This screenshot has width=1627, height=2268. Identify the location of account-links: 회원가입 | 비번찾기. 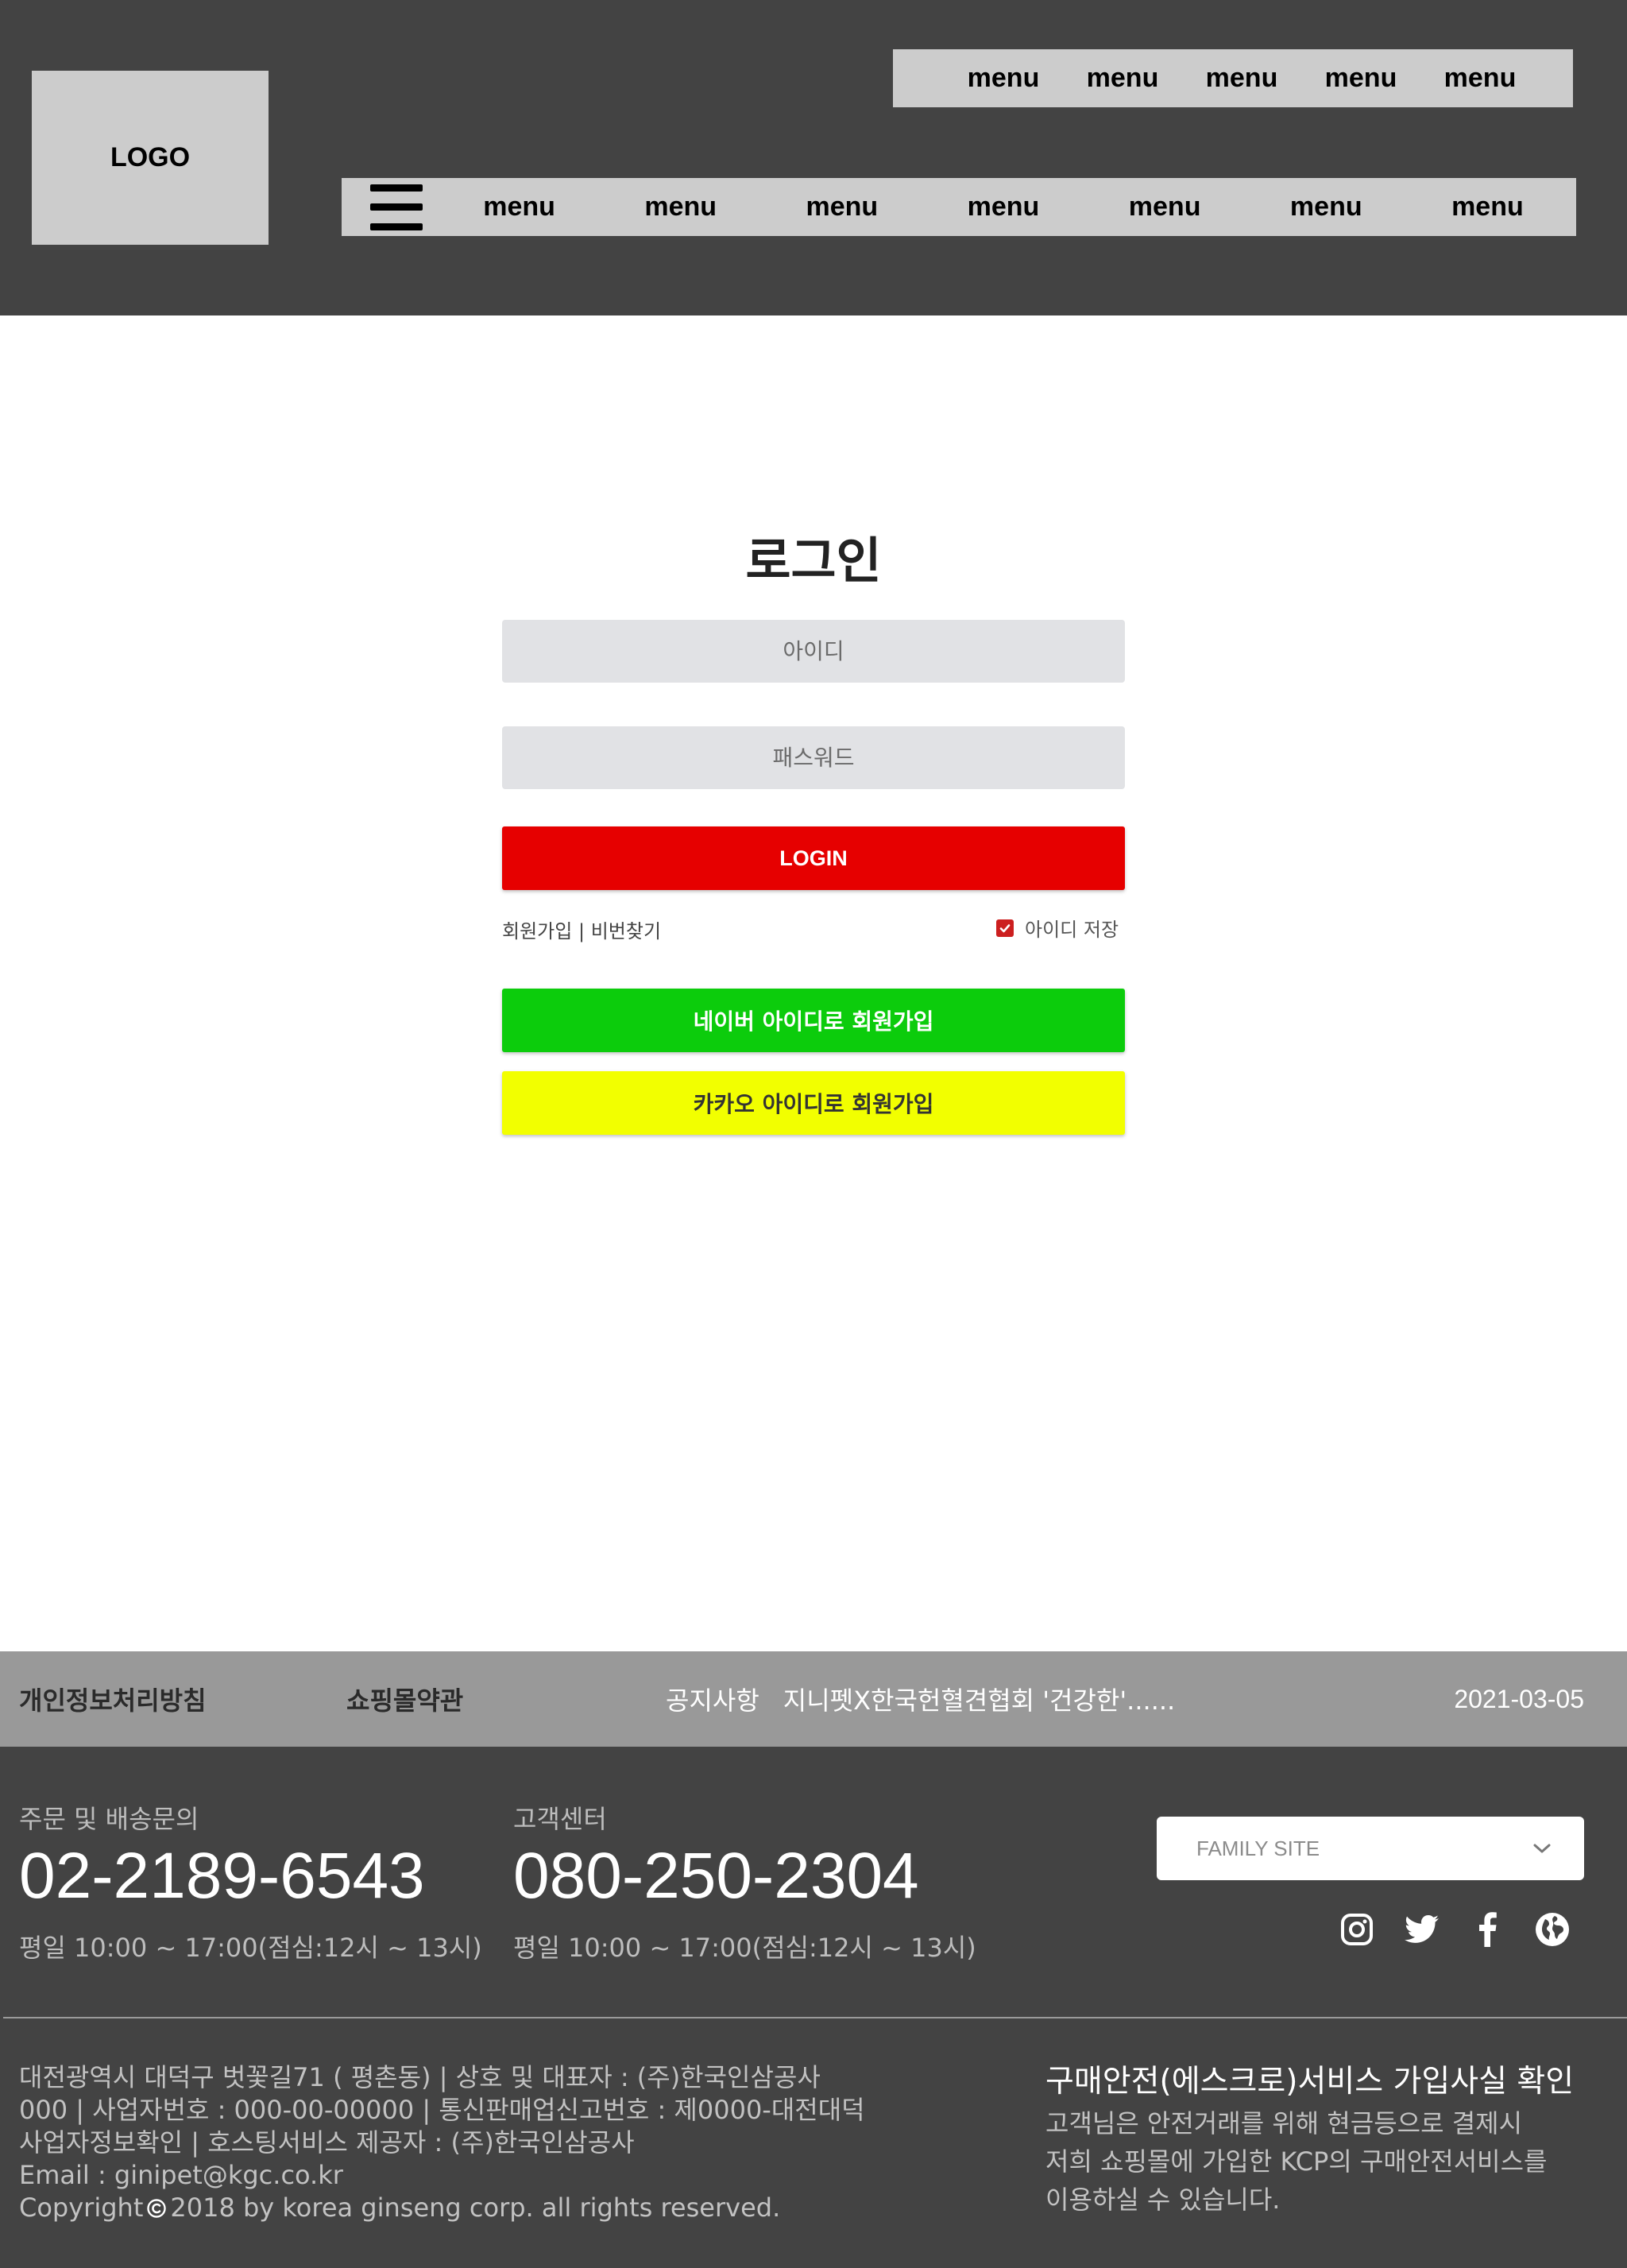
(581, 929).